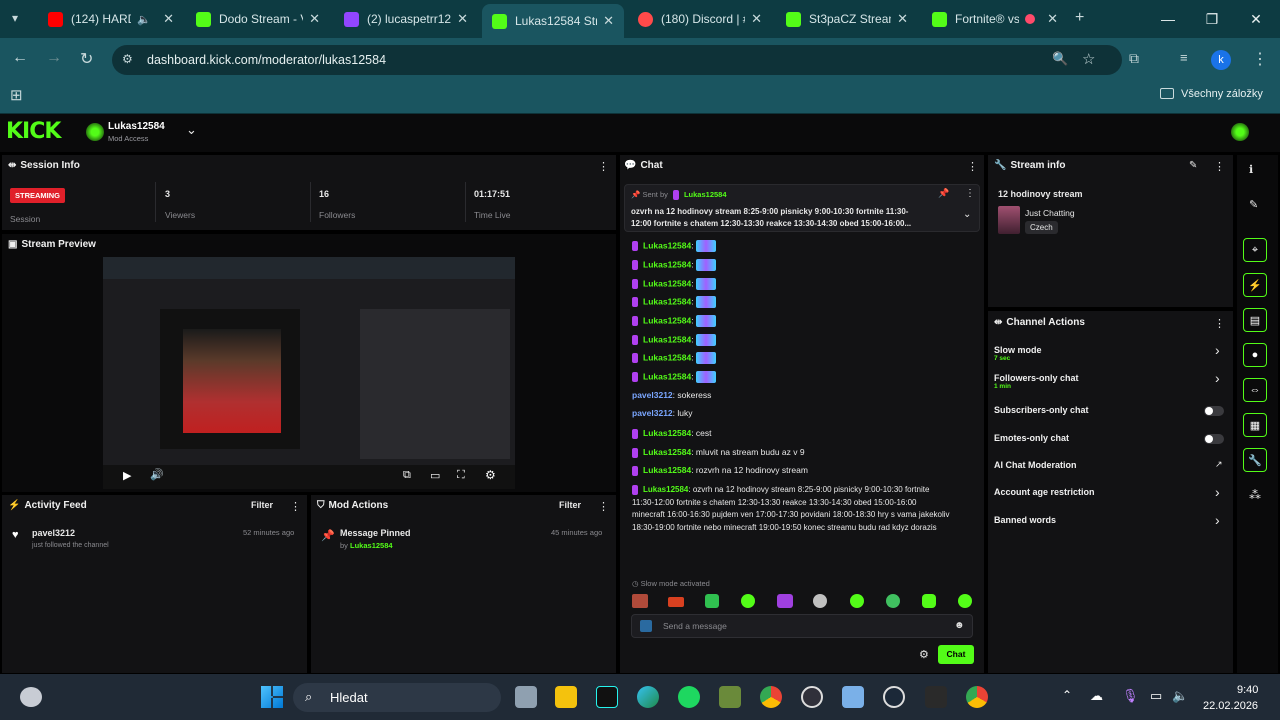 The image size is (1280, 720). What do you see at coordinates (607, 697) in the screenshot?
I see `tiktok-icon` at bounding box center [607, 697].